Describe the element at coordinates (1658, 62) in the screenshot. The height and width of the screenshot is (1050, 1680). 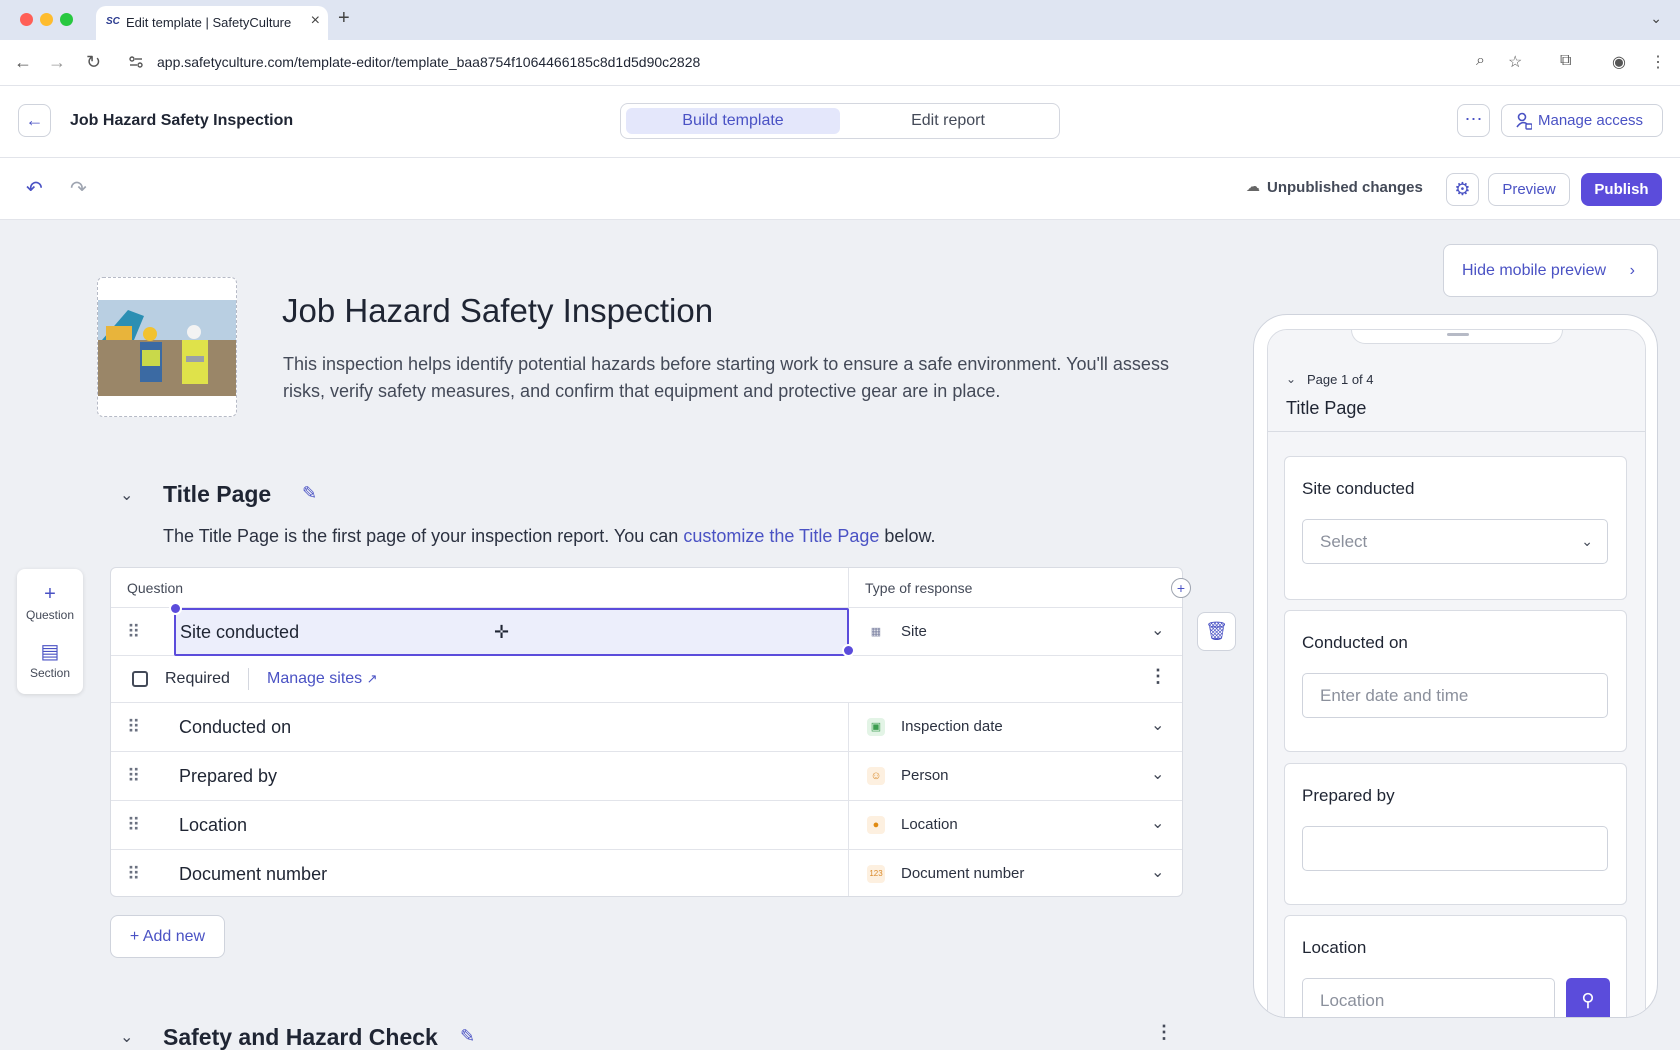
I see `browser-menu-icon: ⋮` at that location.